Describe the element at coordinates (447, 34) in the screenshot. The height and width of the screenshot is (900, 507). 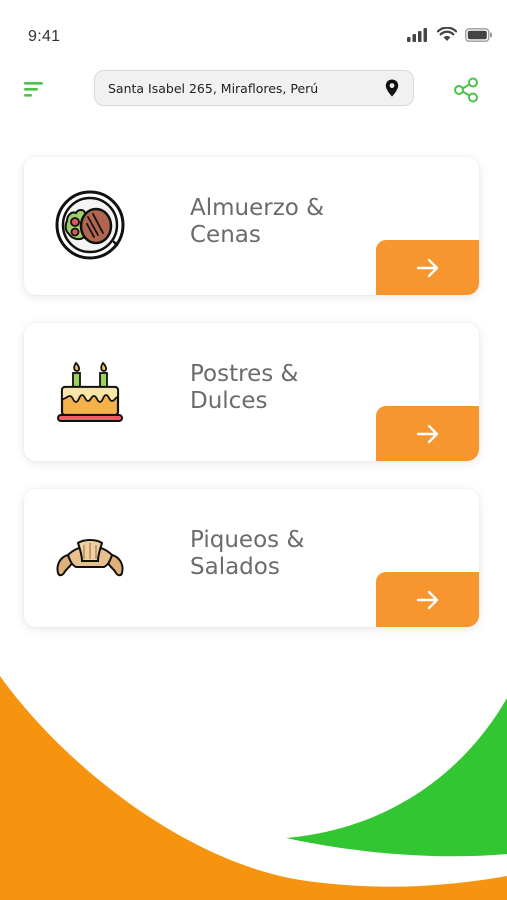
I see `wifi-icon` at that location.